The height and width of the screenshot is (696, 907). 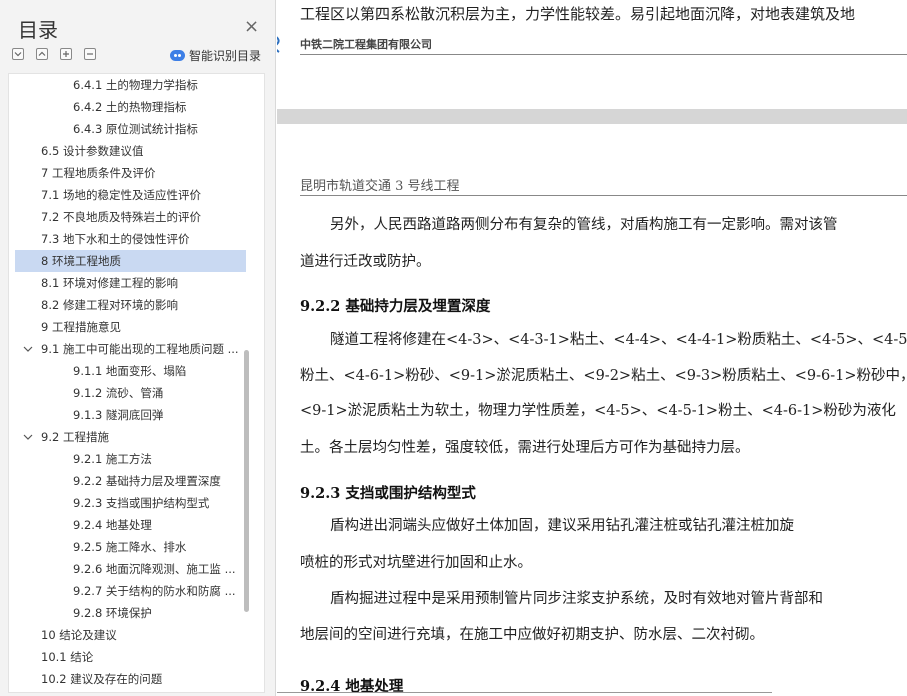 I want to click on toc-item-label: 9.1.2 流砂、管涌, so click(x=118, y=393).